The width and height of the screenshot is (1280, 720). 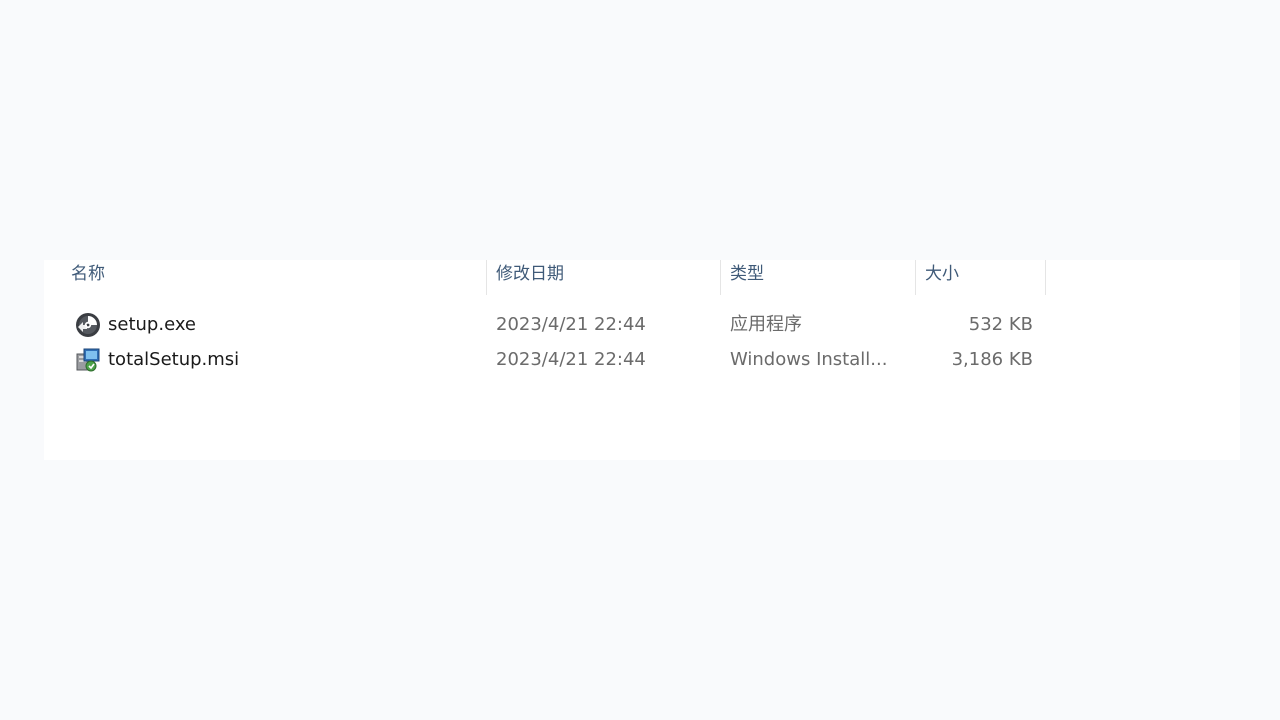 I want to click on msi-installer-icon, so click(x=88, y=360).